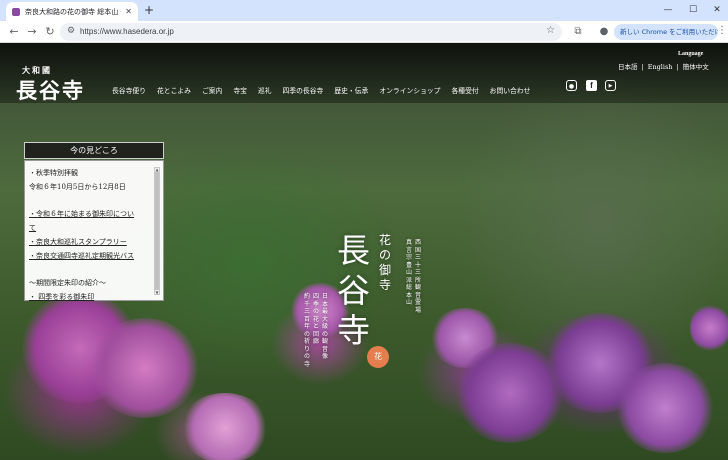  What do you see at coordinates (53, 173) in the screenshot?
I see `notice-line: ・秋季特別拝観` at bounding box center [53, 173].